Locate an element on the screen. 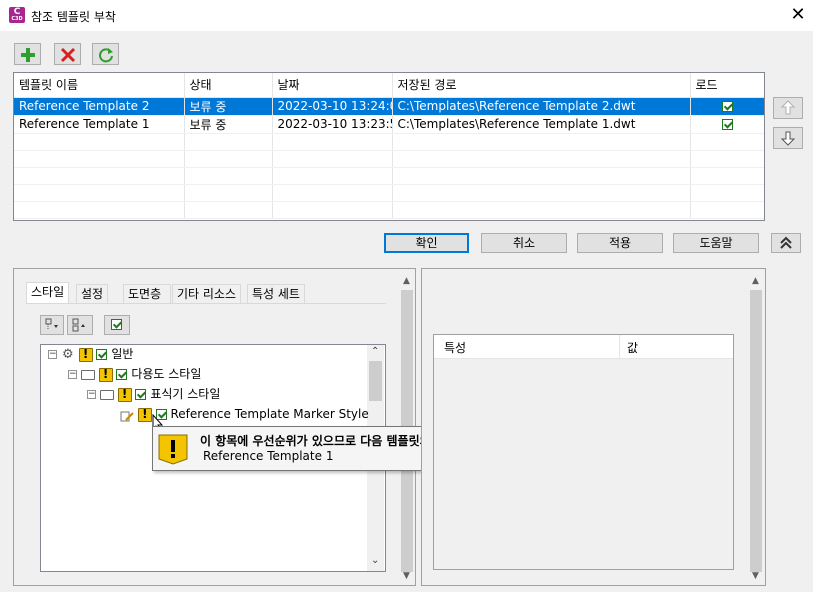 This screenshot has width=813, height=592. tab-other-resources: 기타 리소스 is located at coordinates (207, 293).